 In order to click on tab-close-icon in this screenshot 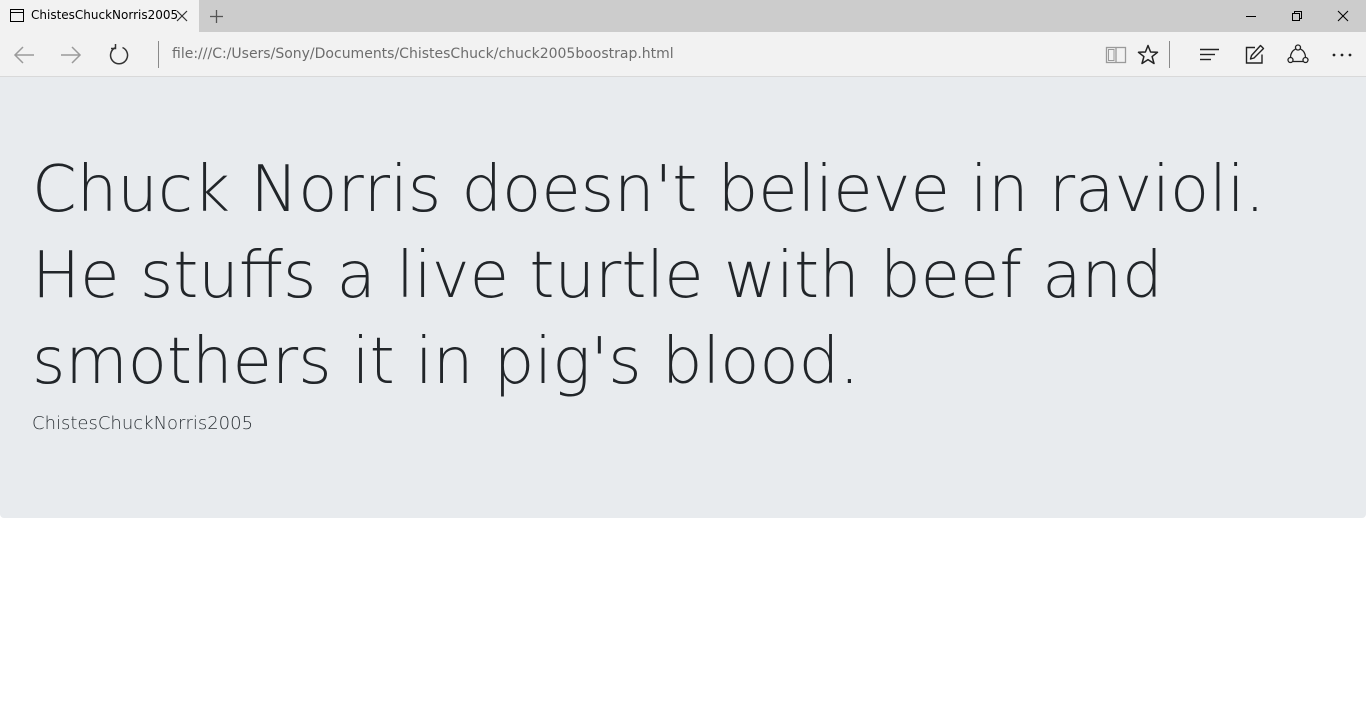, I will do `click(182, 16)`.